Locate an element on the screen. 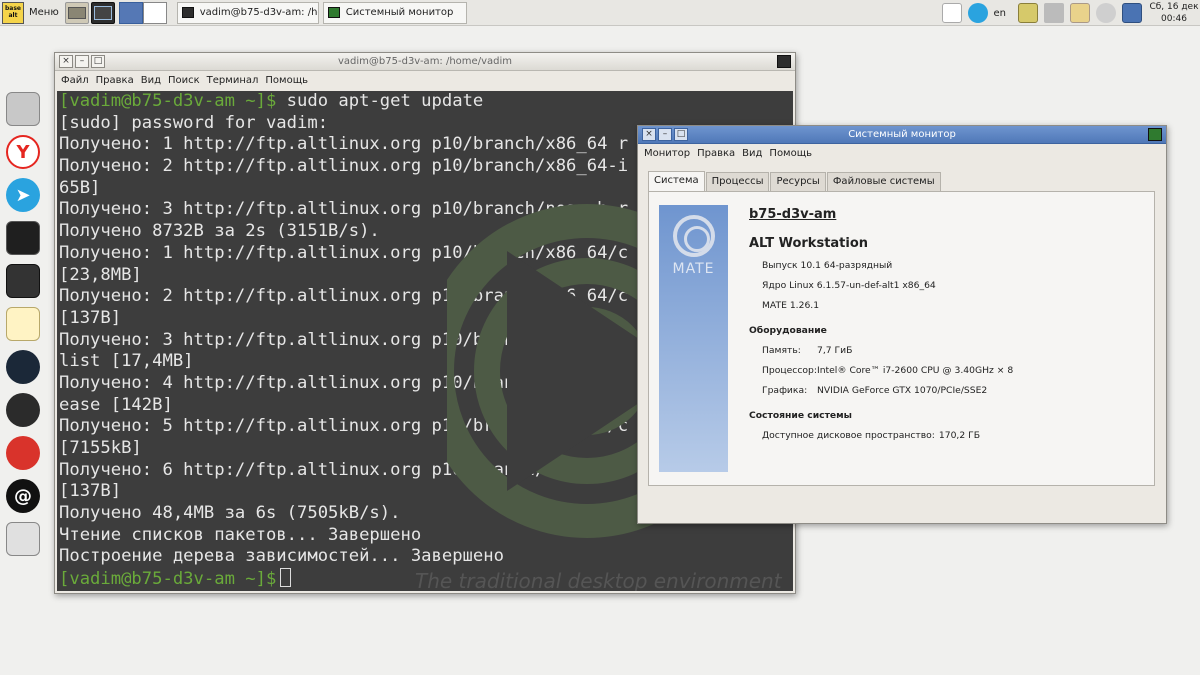  tab-resources: Ресурсы is located at coordinates (798, 181).